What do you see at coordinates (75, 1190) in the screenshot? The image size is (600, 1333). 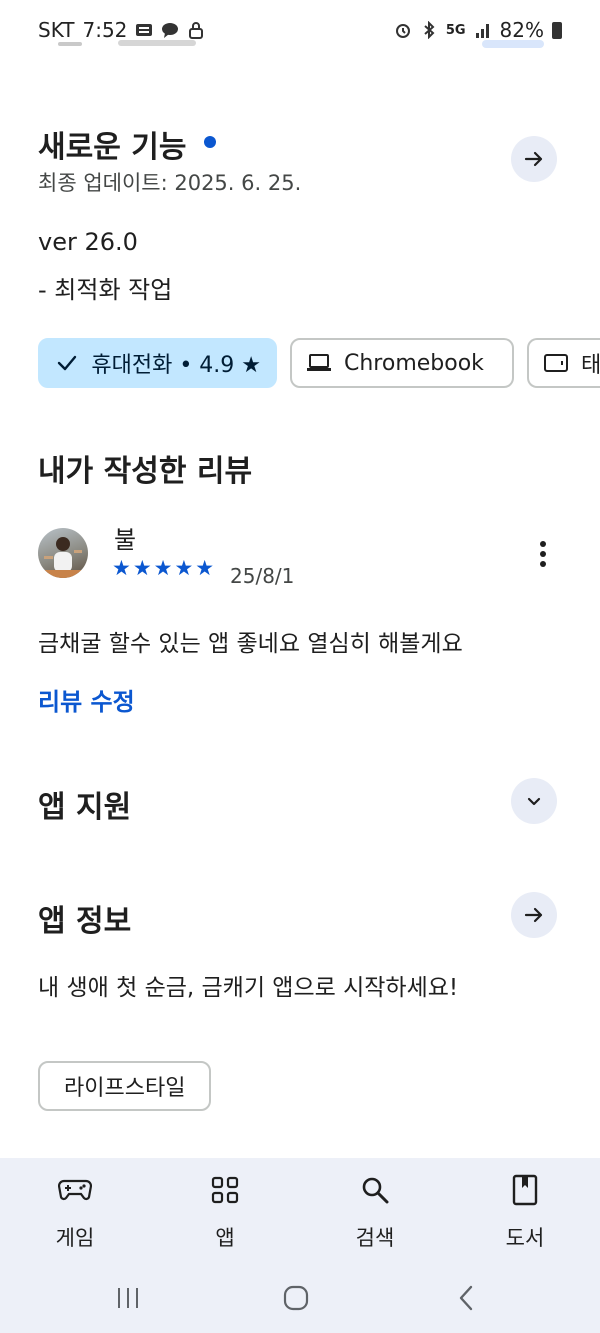 I see `gamepad-icon` at bounding box center [75, 1190].